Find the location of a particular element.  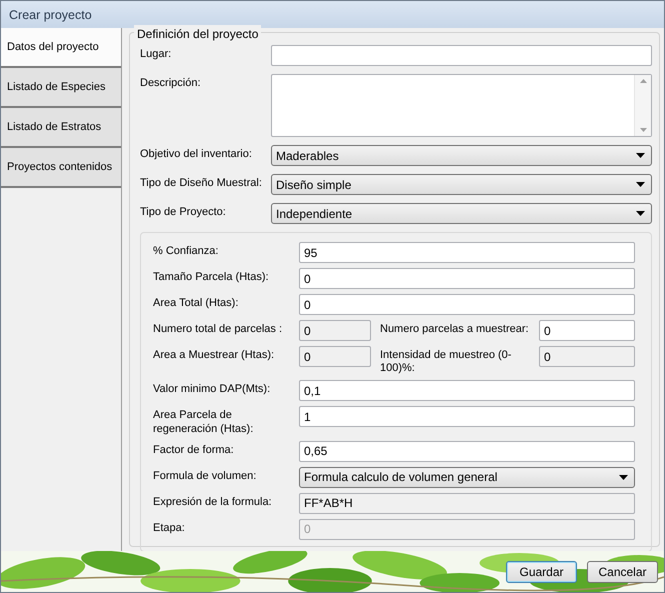

input-field: FF*AB*H is located at coordinates (467, 503).